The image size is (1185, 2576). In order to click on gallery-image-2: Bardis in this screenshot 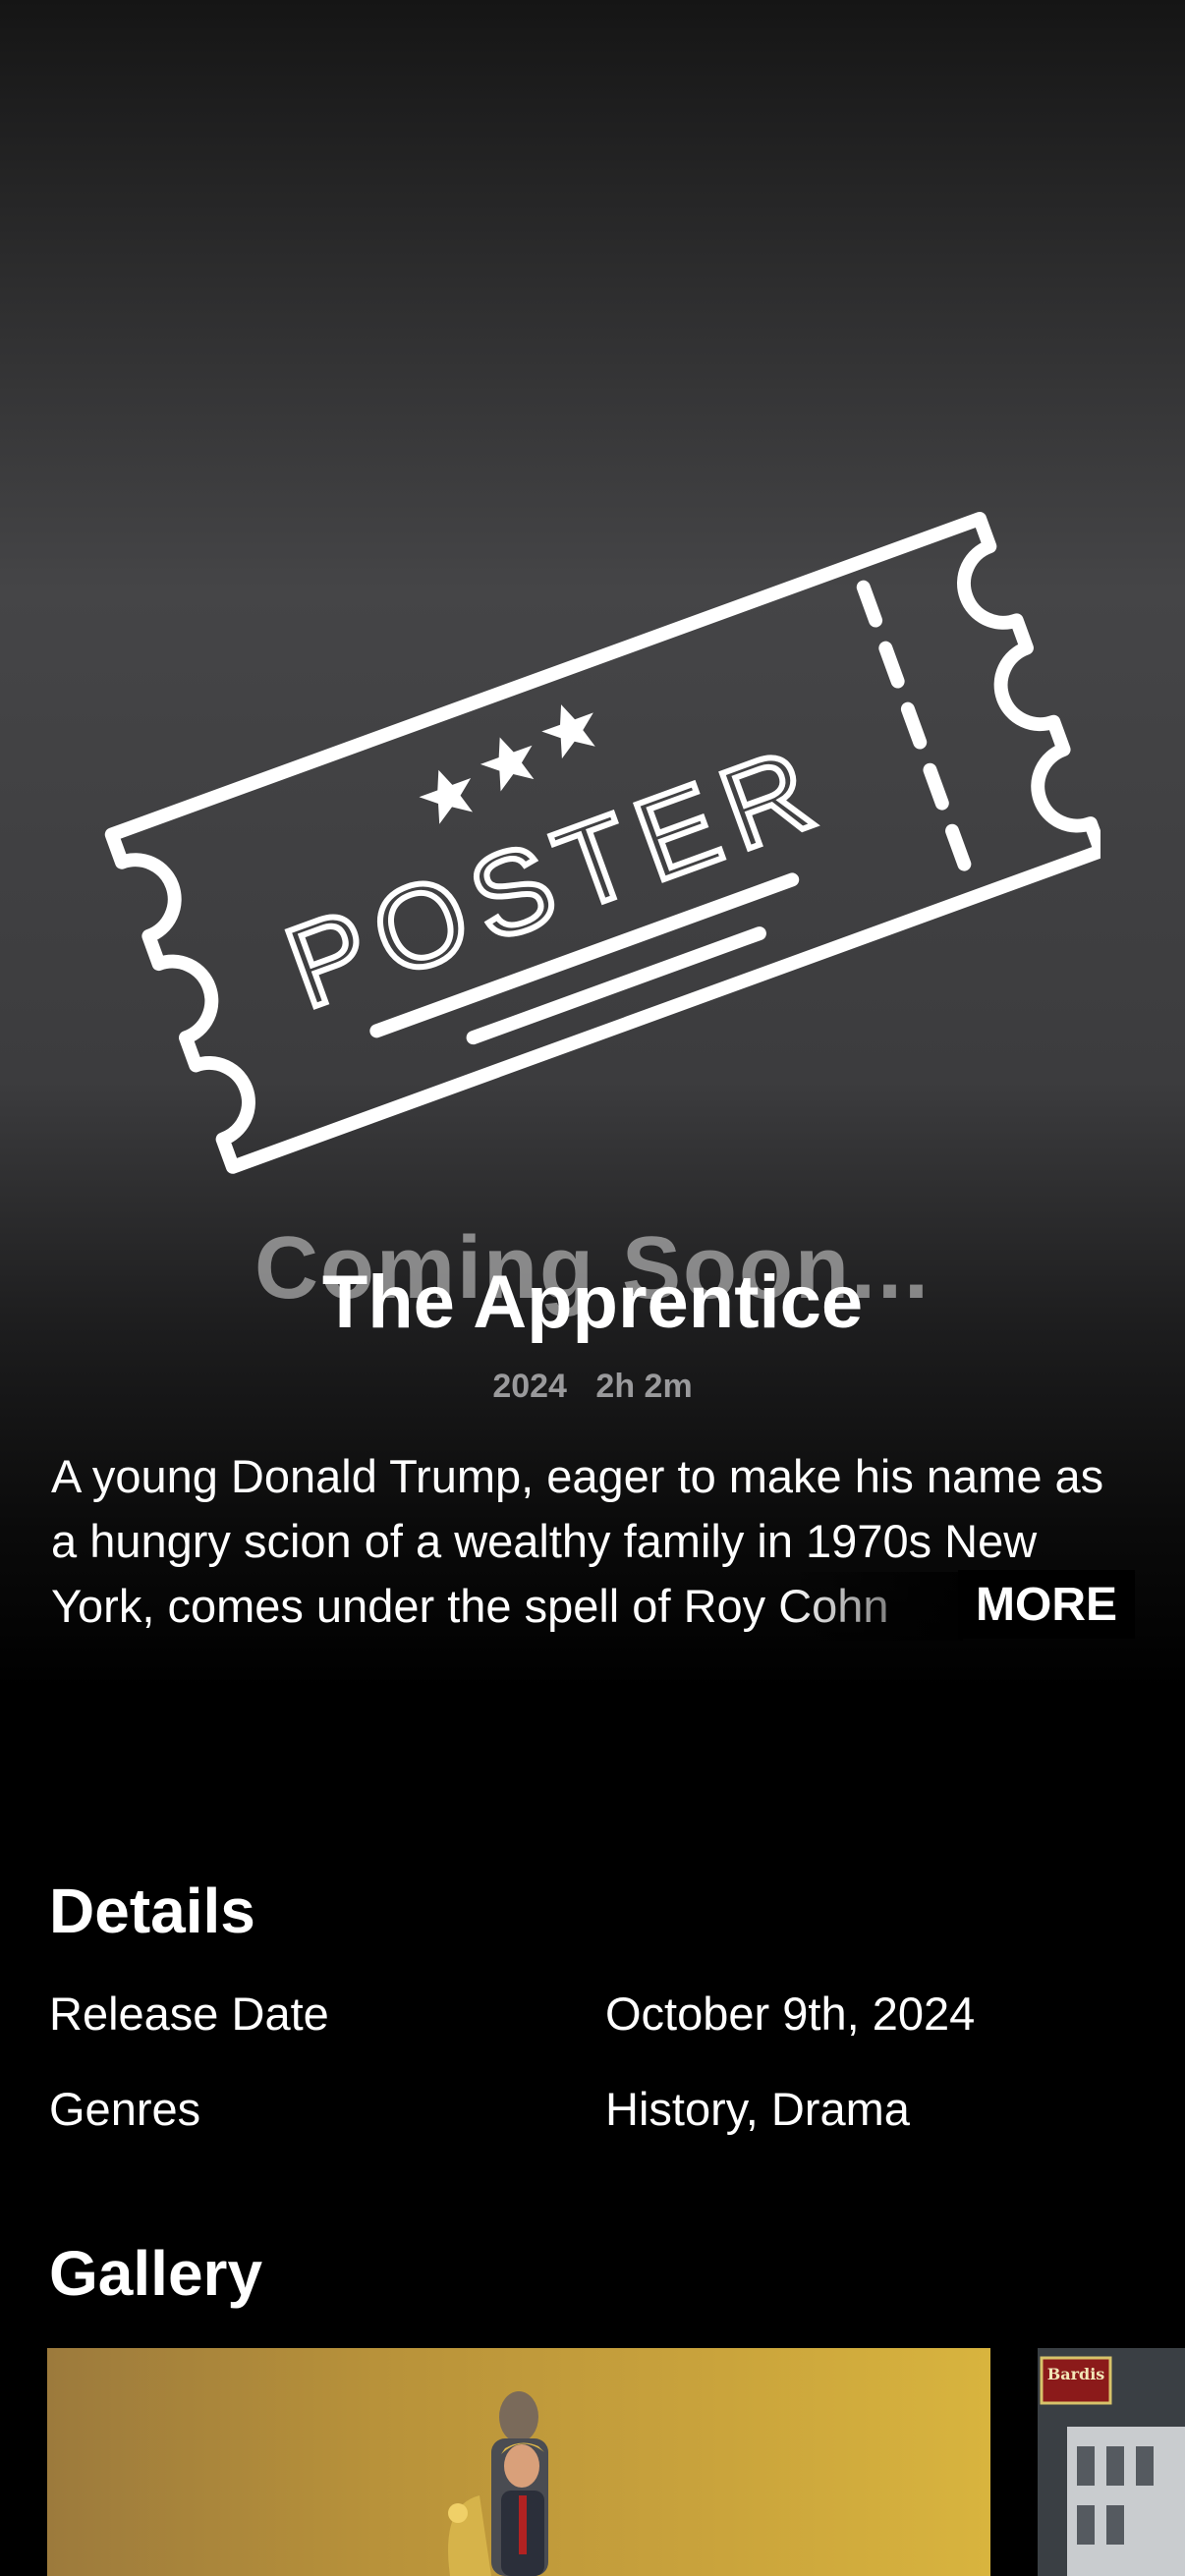, I will do `click(1111, 2462)`.